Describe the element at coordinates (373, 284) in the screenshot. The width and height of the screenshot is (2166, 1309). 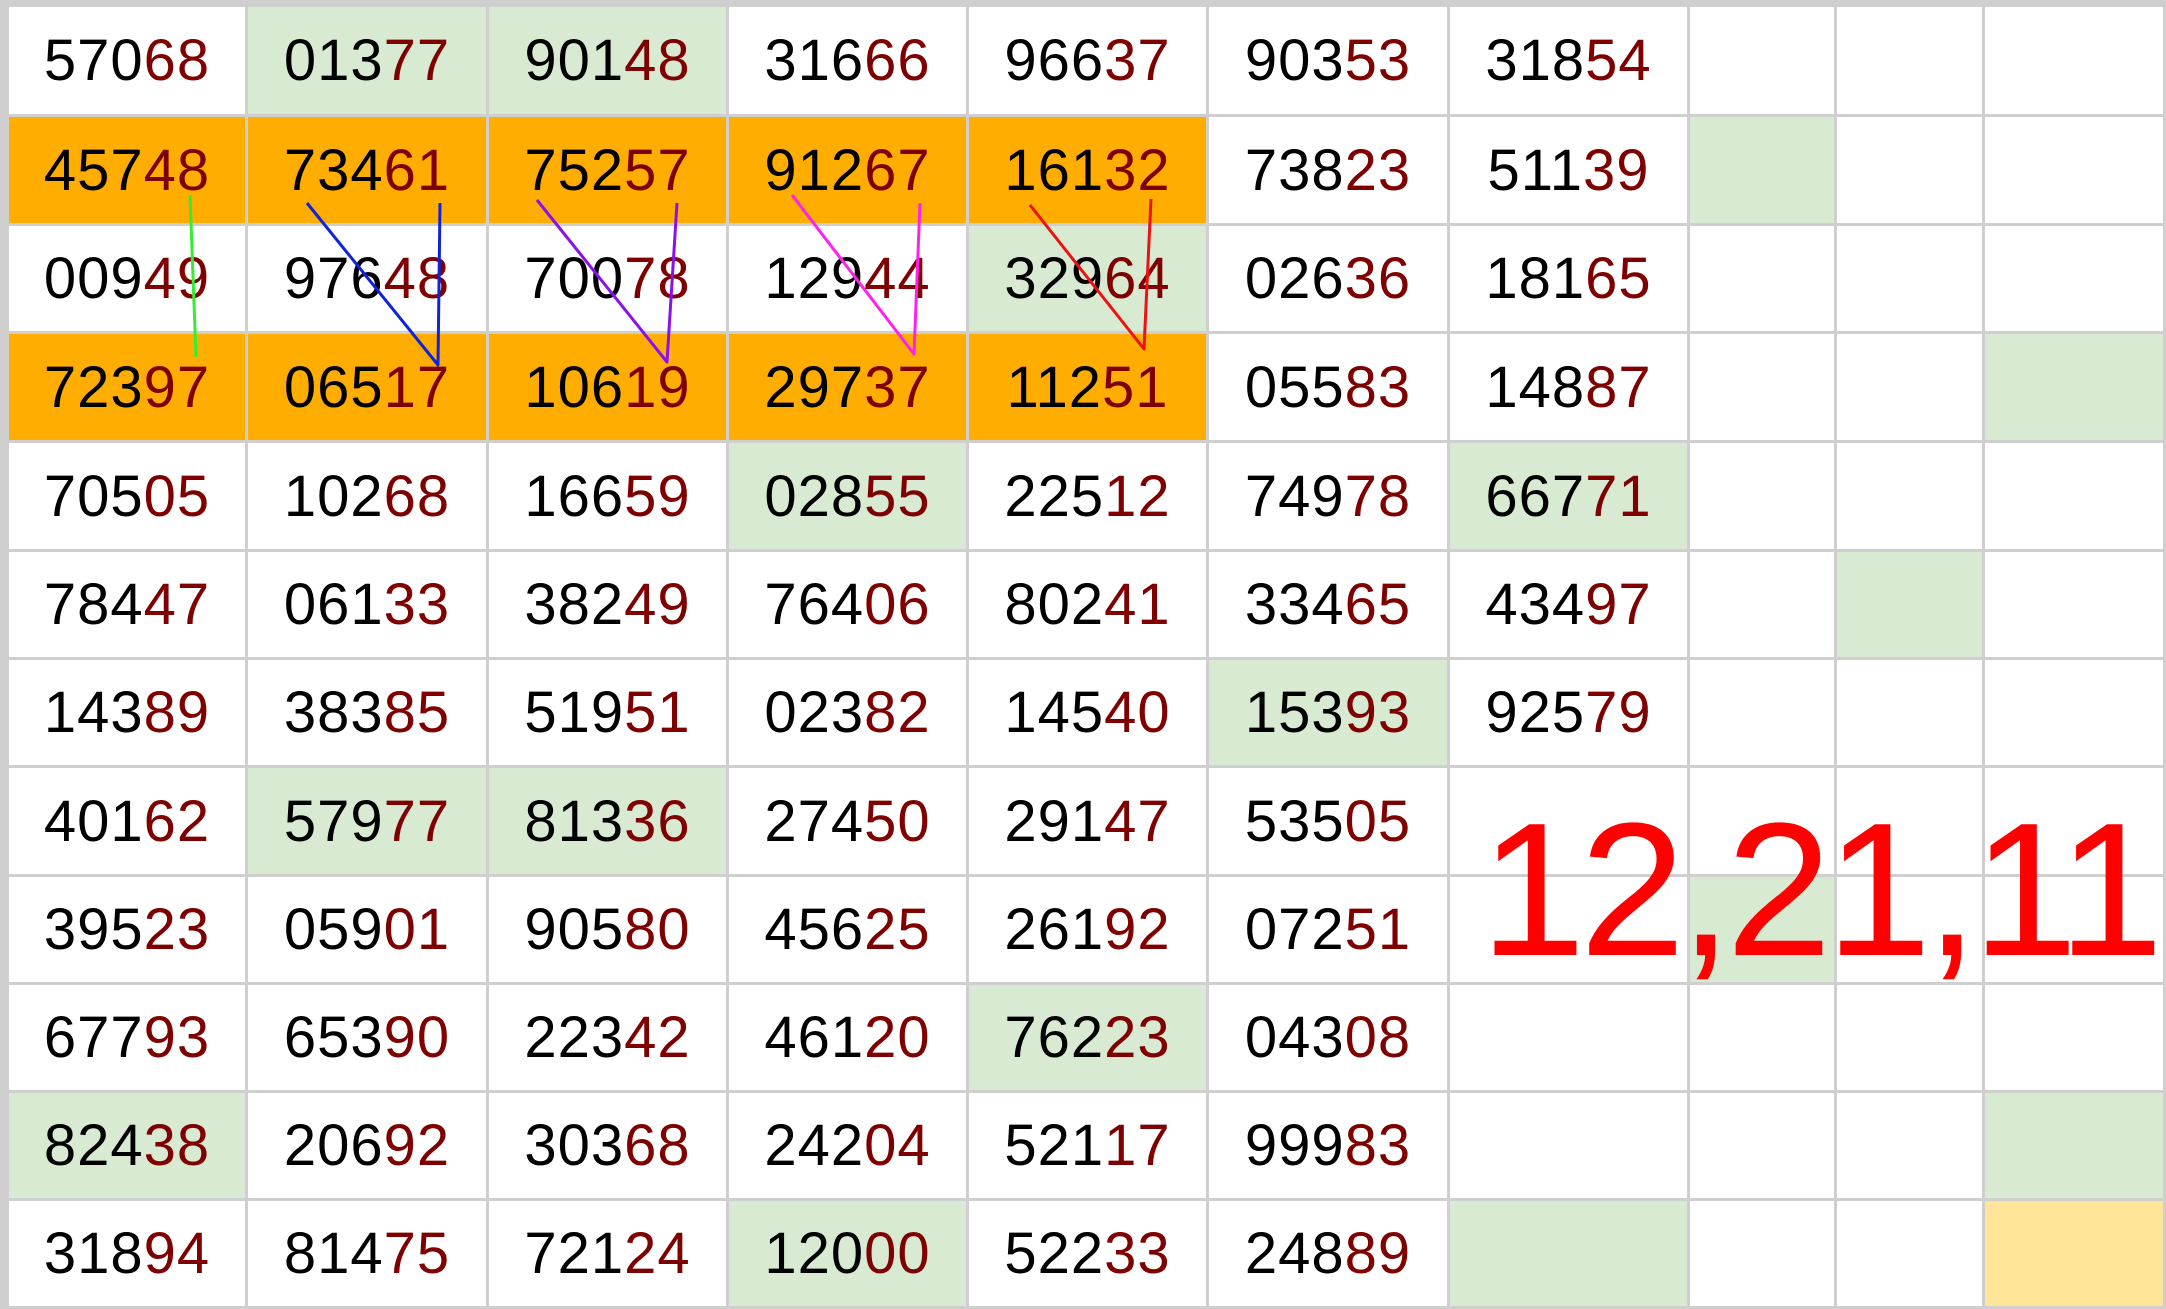
I see `blue-connector-line` at that location.